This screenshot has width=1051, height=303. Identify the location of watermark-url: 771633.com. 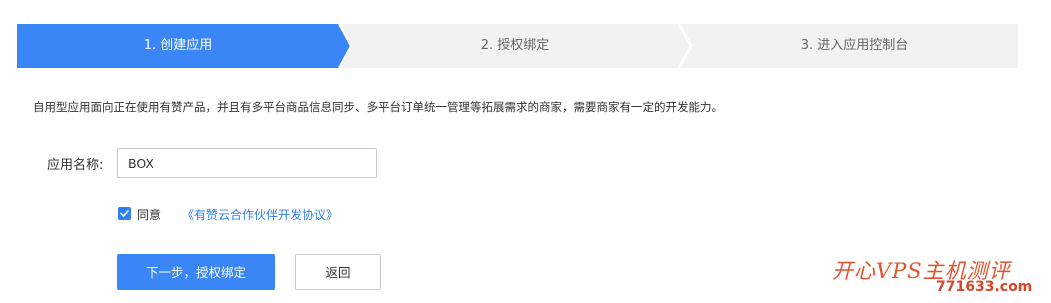
(984, 287).